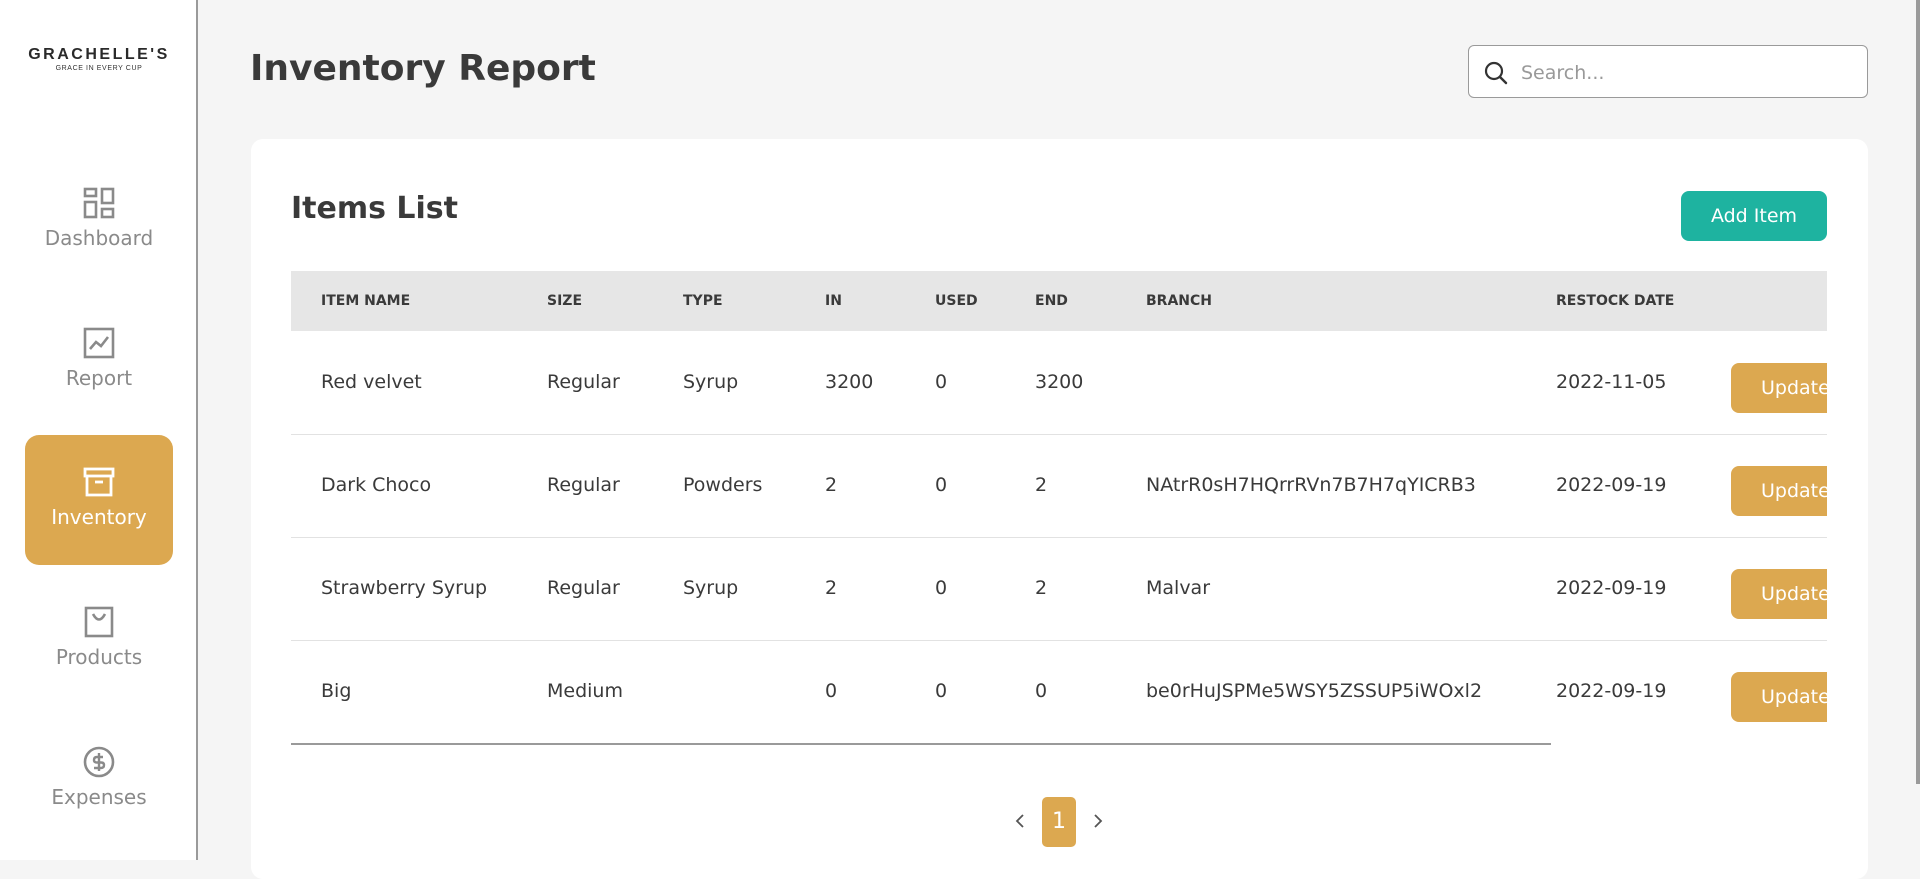  Describe the element at coordinates (1611, 382) in the screenshot. I see `cell-restock-date: 2022-11-05` at that location.